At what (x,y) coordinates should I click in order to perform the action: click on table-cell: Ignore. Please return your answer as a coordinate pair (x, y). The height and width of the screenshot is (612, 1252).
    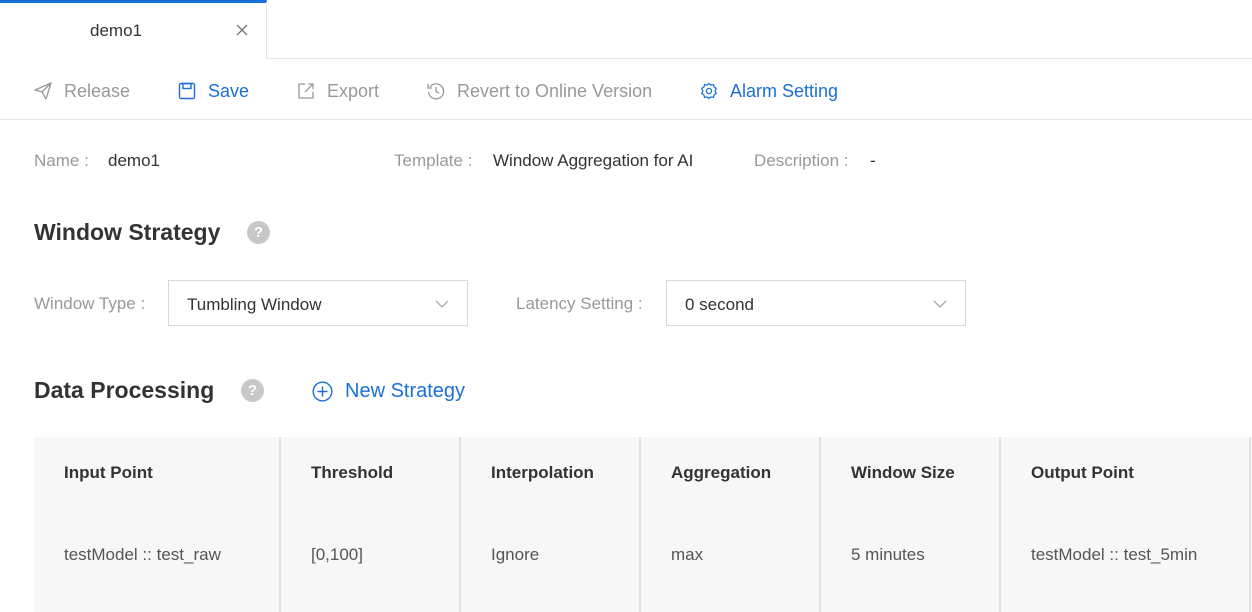
    Looking at the image, I should click on (515, 554).